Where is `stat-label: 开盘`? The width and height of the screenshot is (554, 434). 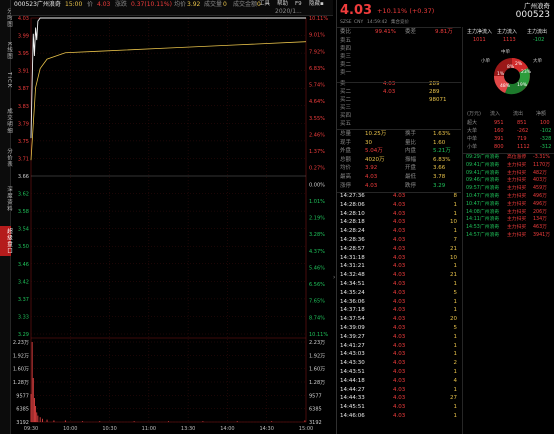
stat-label: 开盘 is located at coordinates (411, 168).